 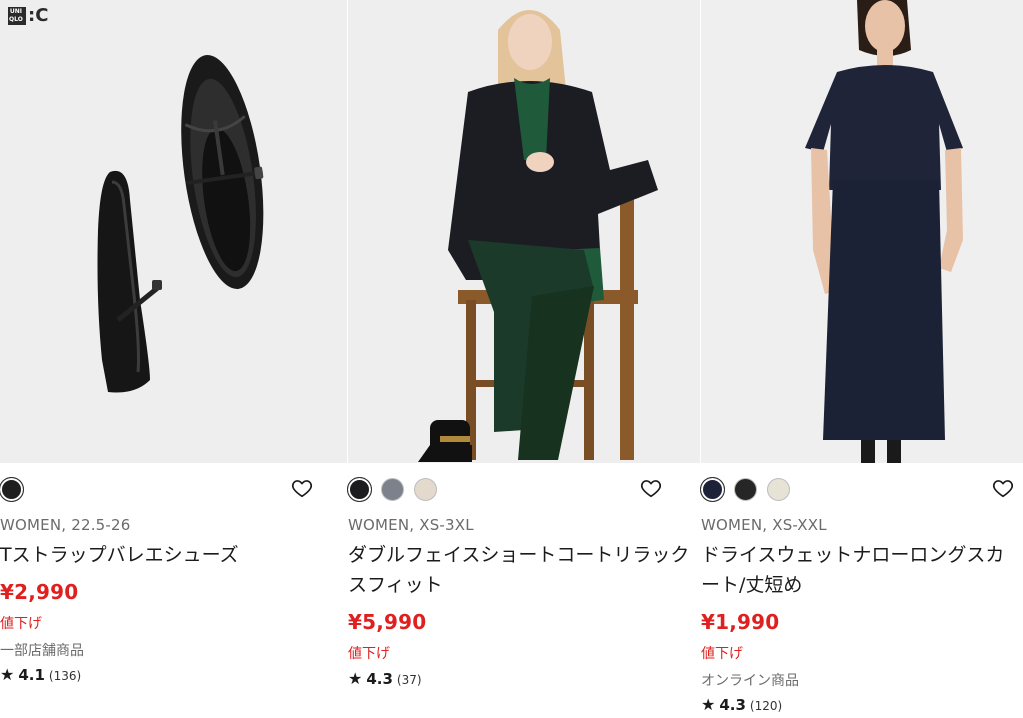 I want to click on product-rating: ★ 4.1 (136), so click(x=40, y=675).